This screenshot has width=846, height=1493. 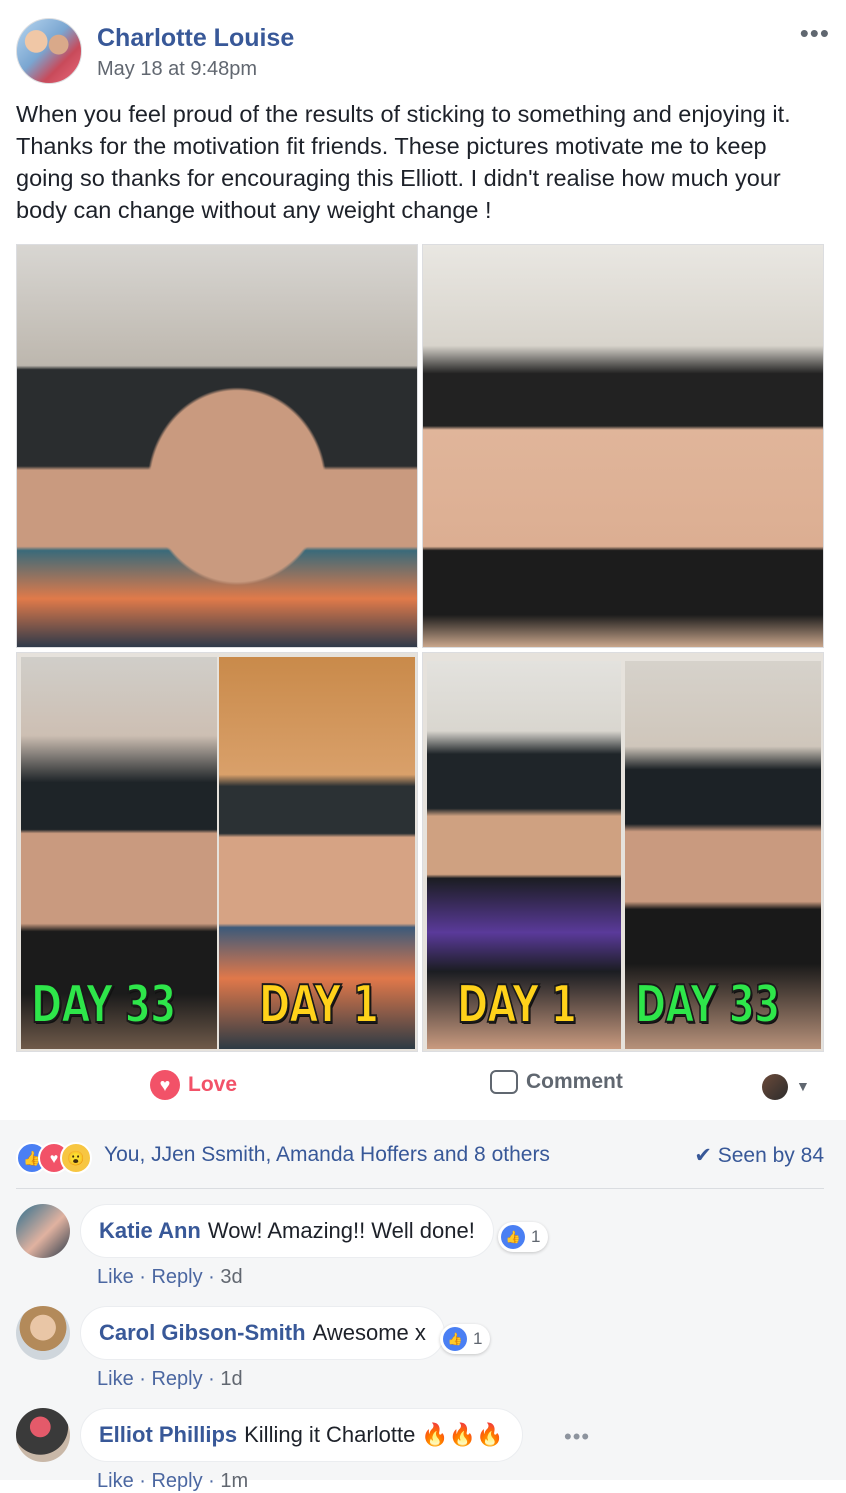 What do you see at coordinates (369, 1332) in the screenshot?
I see `comment-text: Awesome x` at bounding box center [369, 1332].